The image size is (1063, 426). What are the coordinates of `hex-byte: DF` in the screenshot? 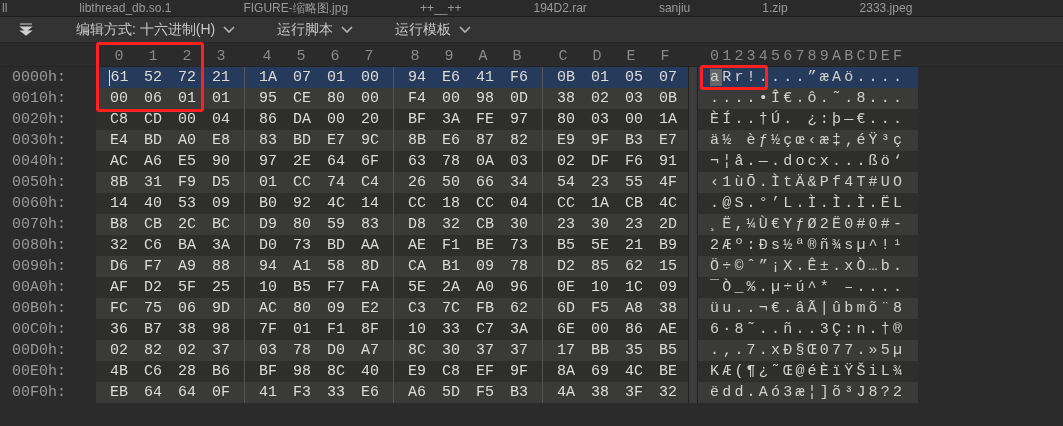 It's located at (600, 161).